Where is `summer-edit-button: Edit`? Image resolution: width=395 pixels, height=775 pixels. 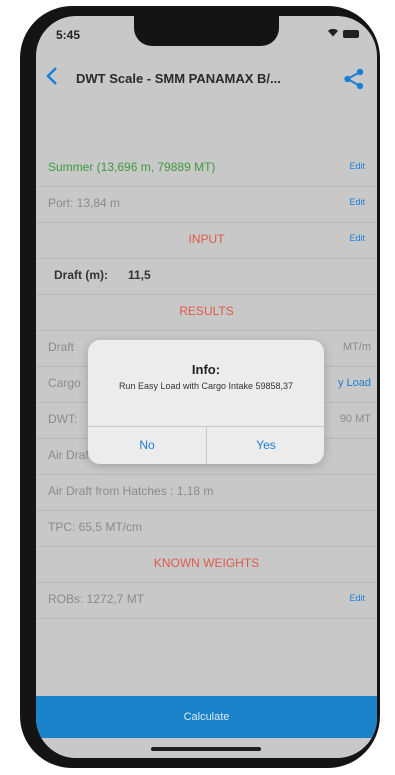
summer-edit-button: Edit is located at coordinates (357, 166).